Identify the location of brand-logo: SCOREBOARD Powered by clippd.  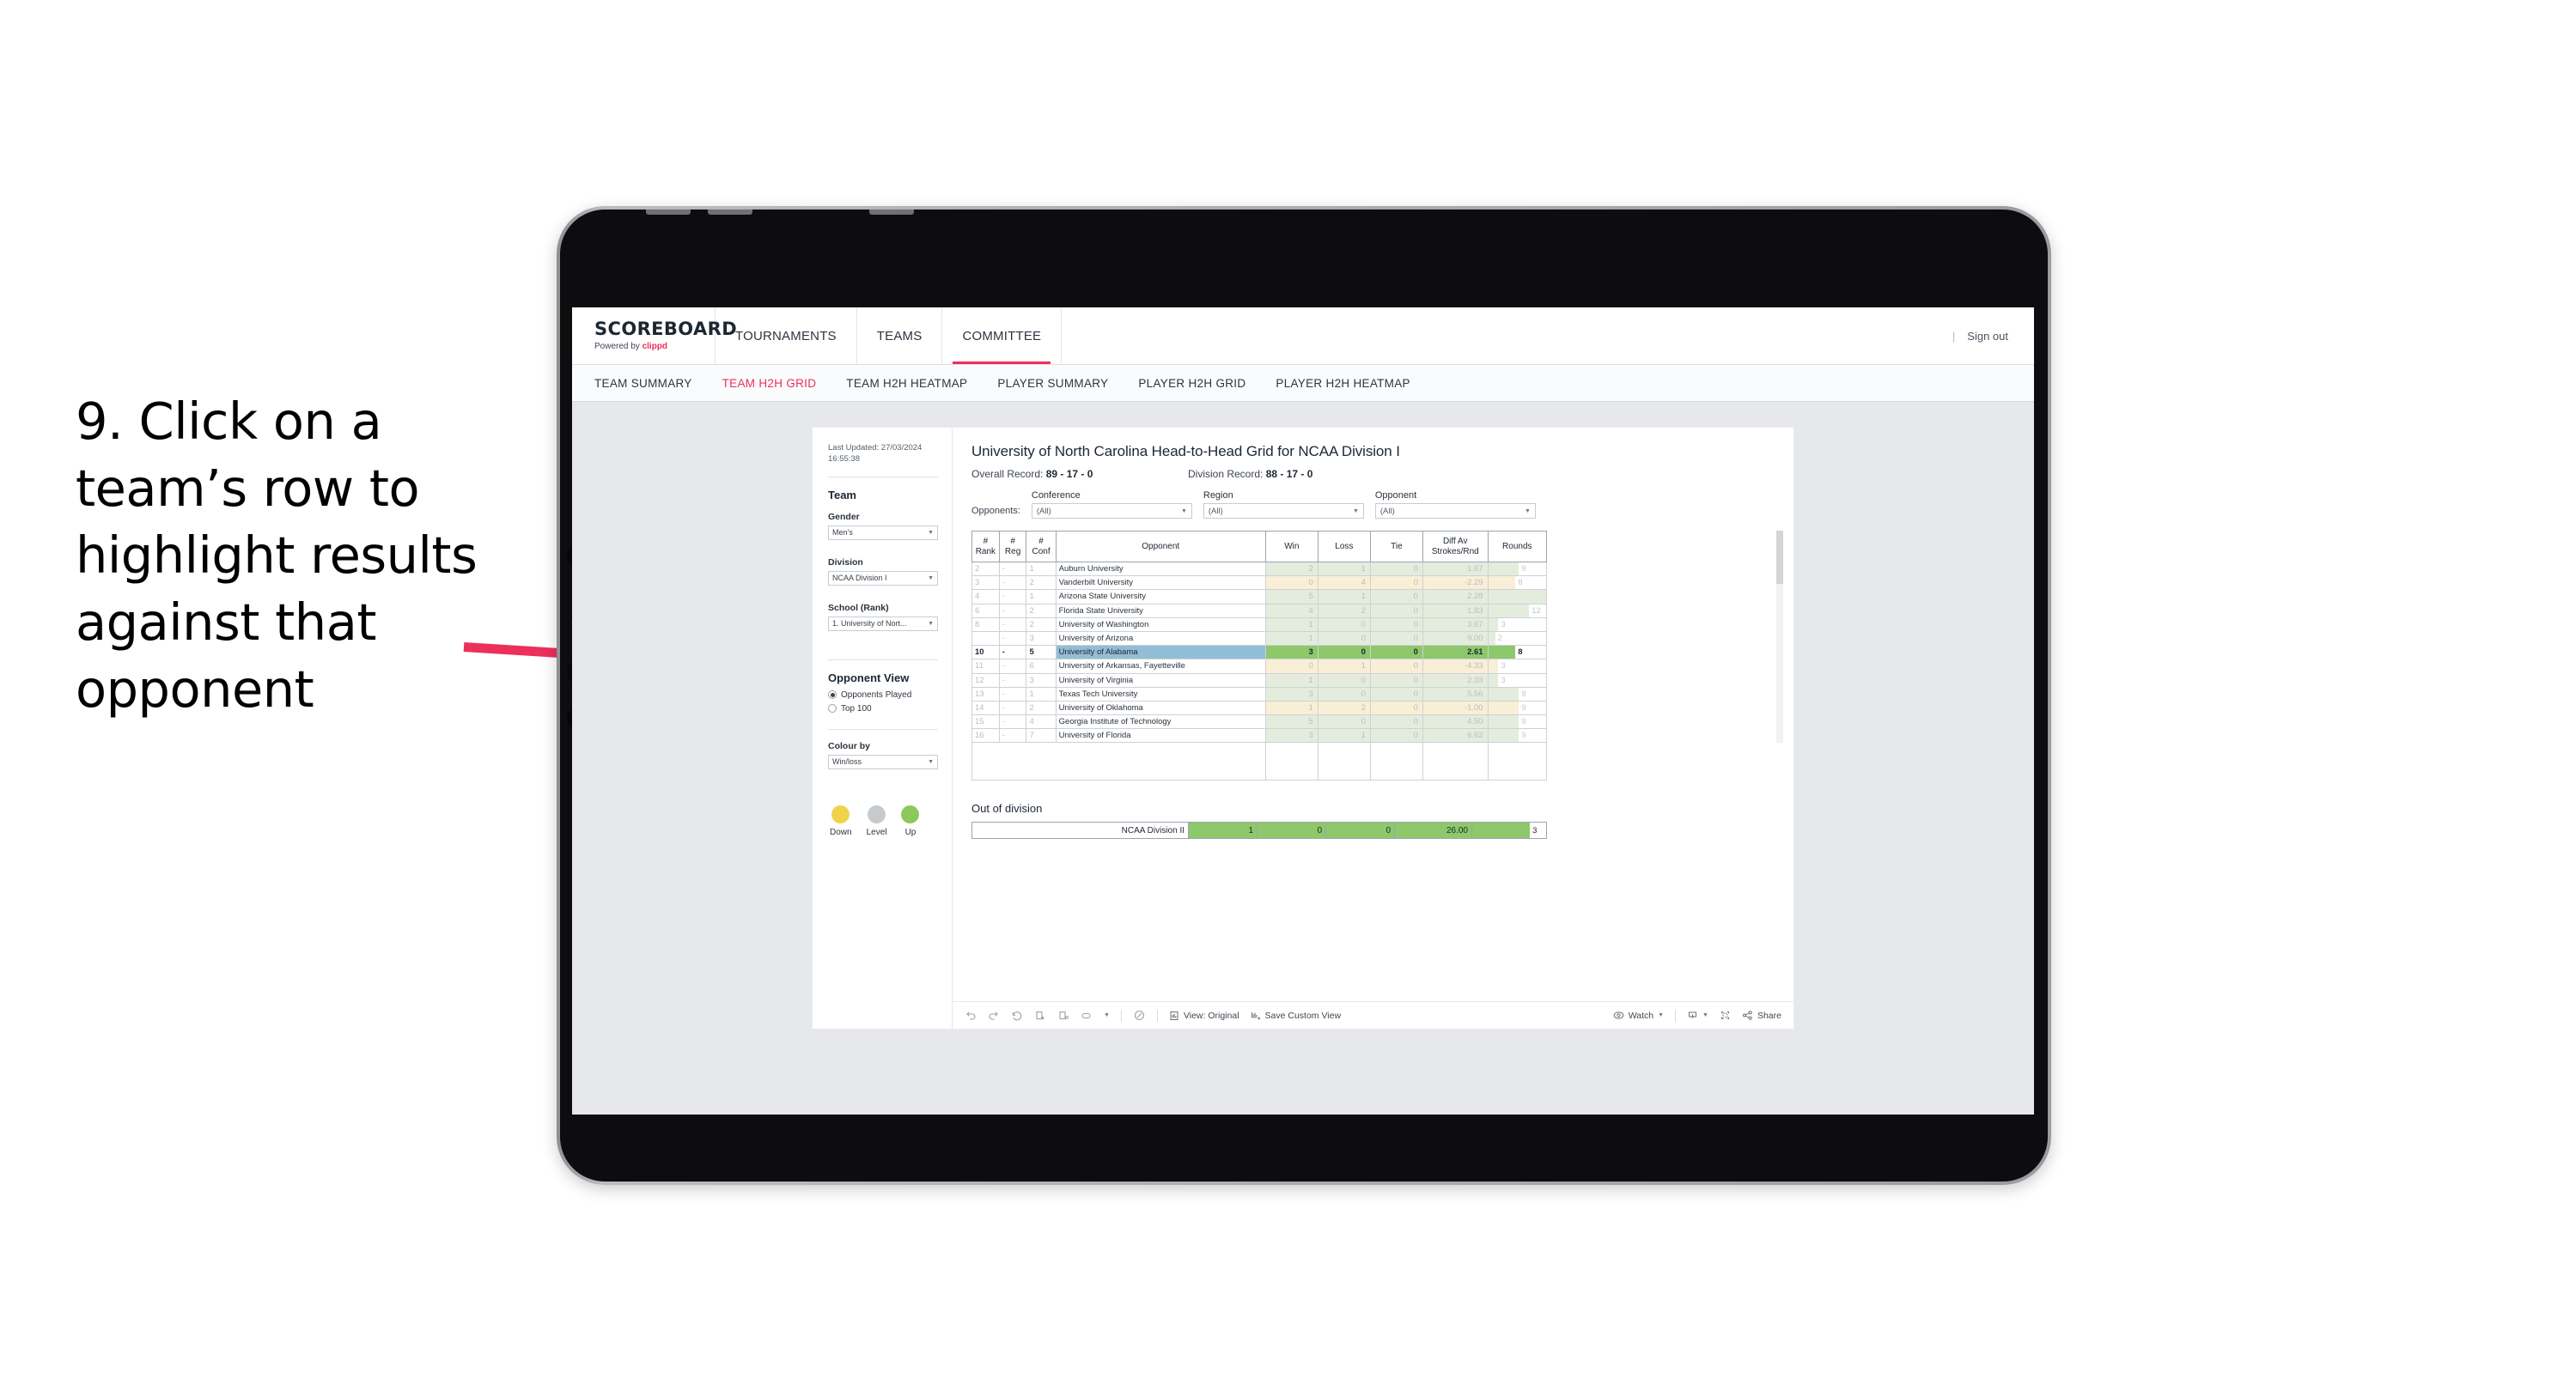
(654, 335).